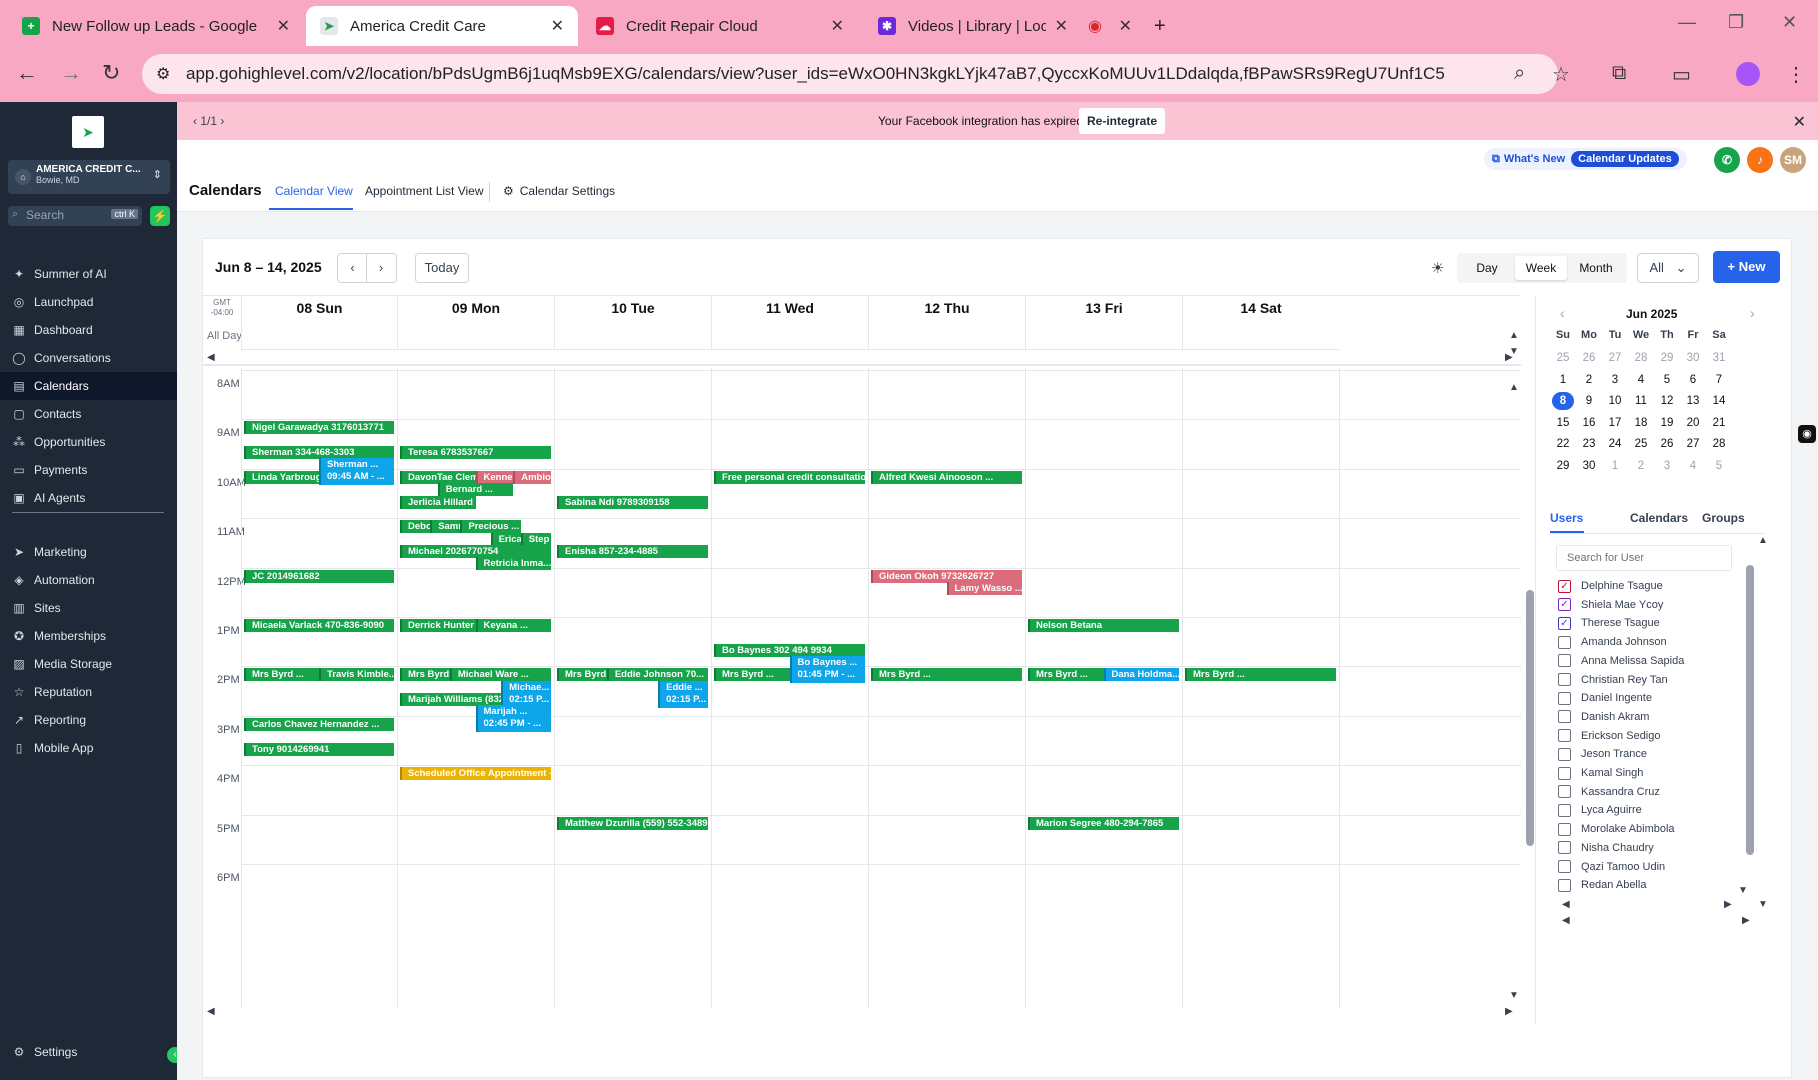 Image resolution: width=1818 pixels, height=1080 pixels. Describe the element at coordinates (1611, 867) in the screenshot. I see `user-filter-item: Qazi Tamoo Udin` at that location.